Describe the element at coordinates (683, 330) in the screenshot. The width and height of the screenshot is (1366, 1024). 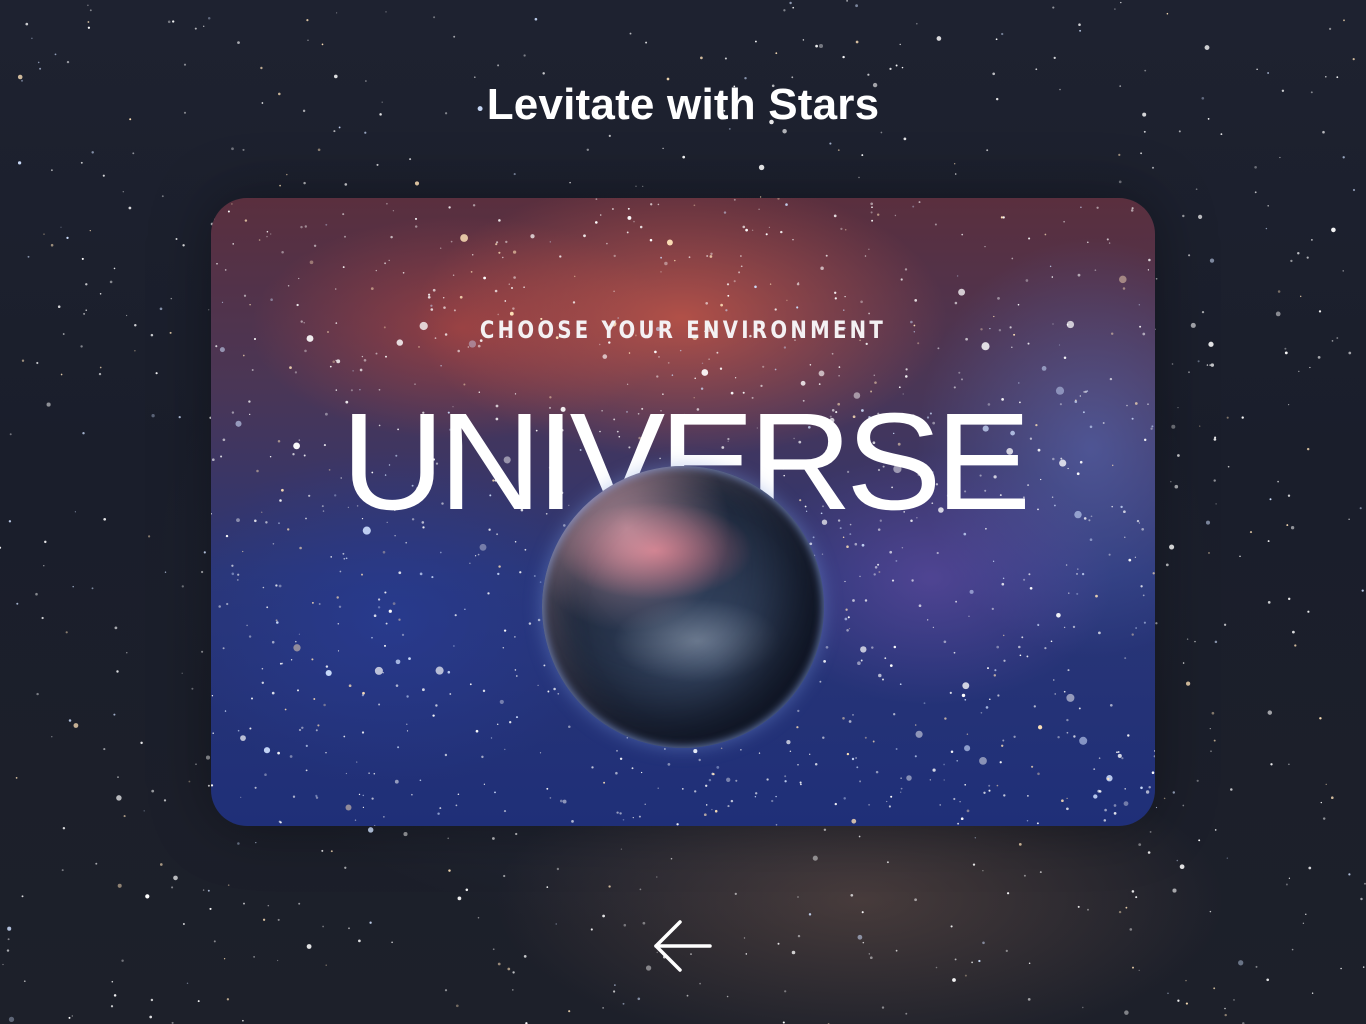
I see `card-eyebrow: CHOOSE YOUR ENVIRONMENT` at that location.